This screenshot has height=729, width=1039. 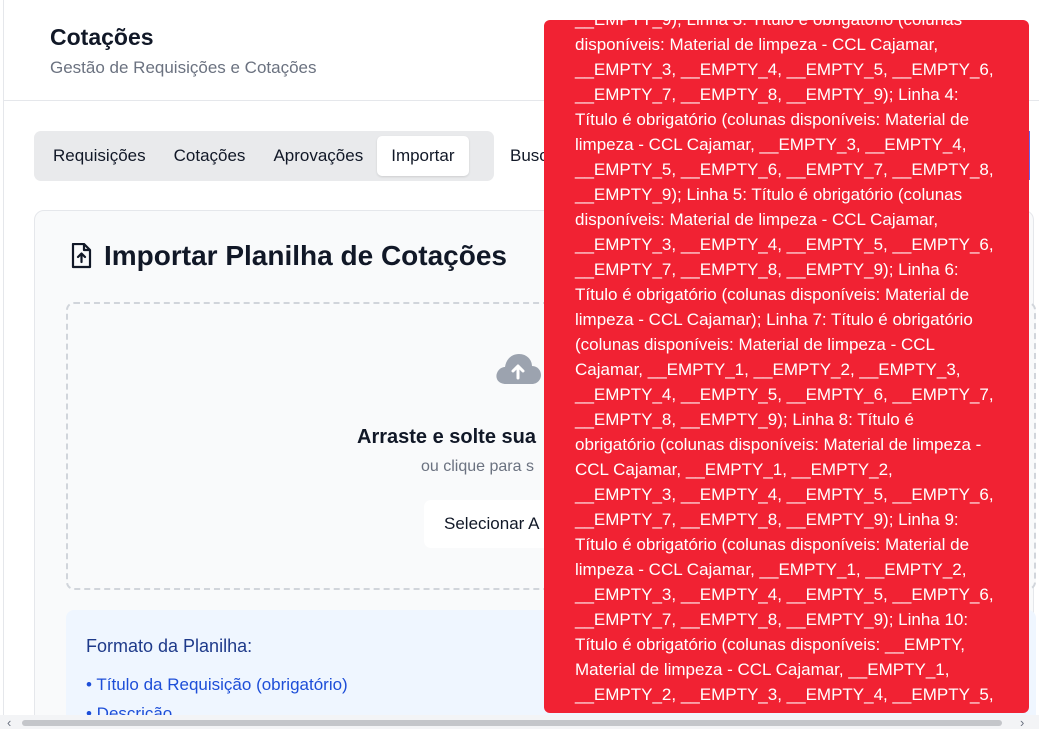 I want to click on tab-cotacoes: Cotações, so click(x=210, y=156).